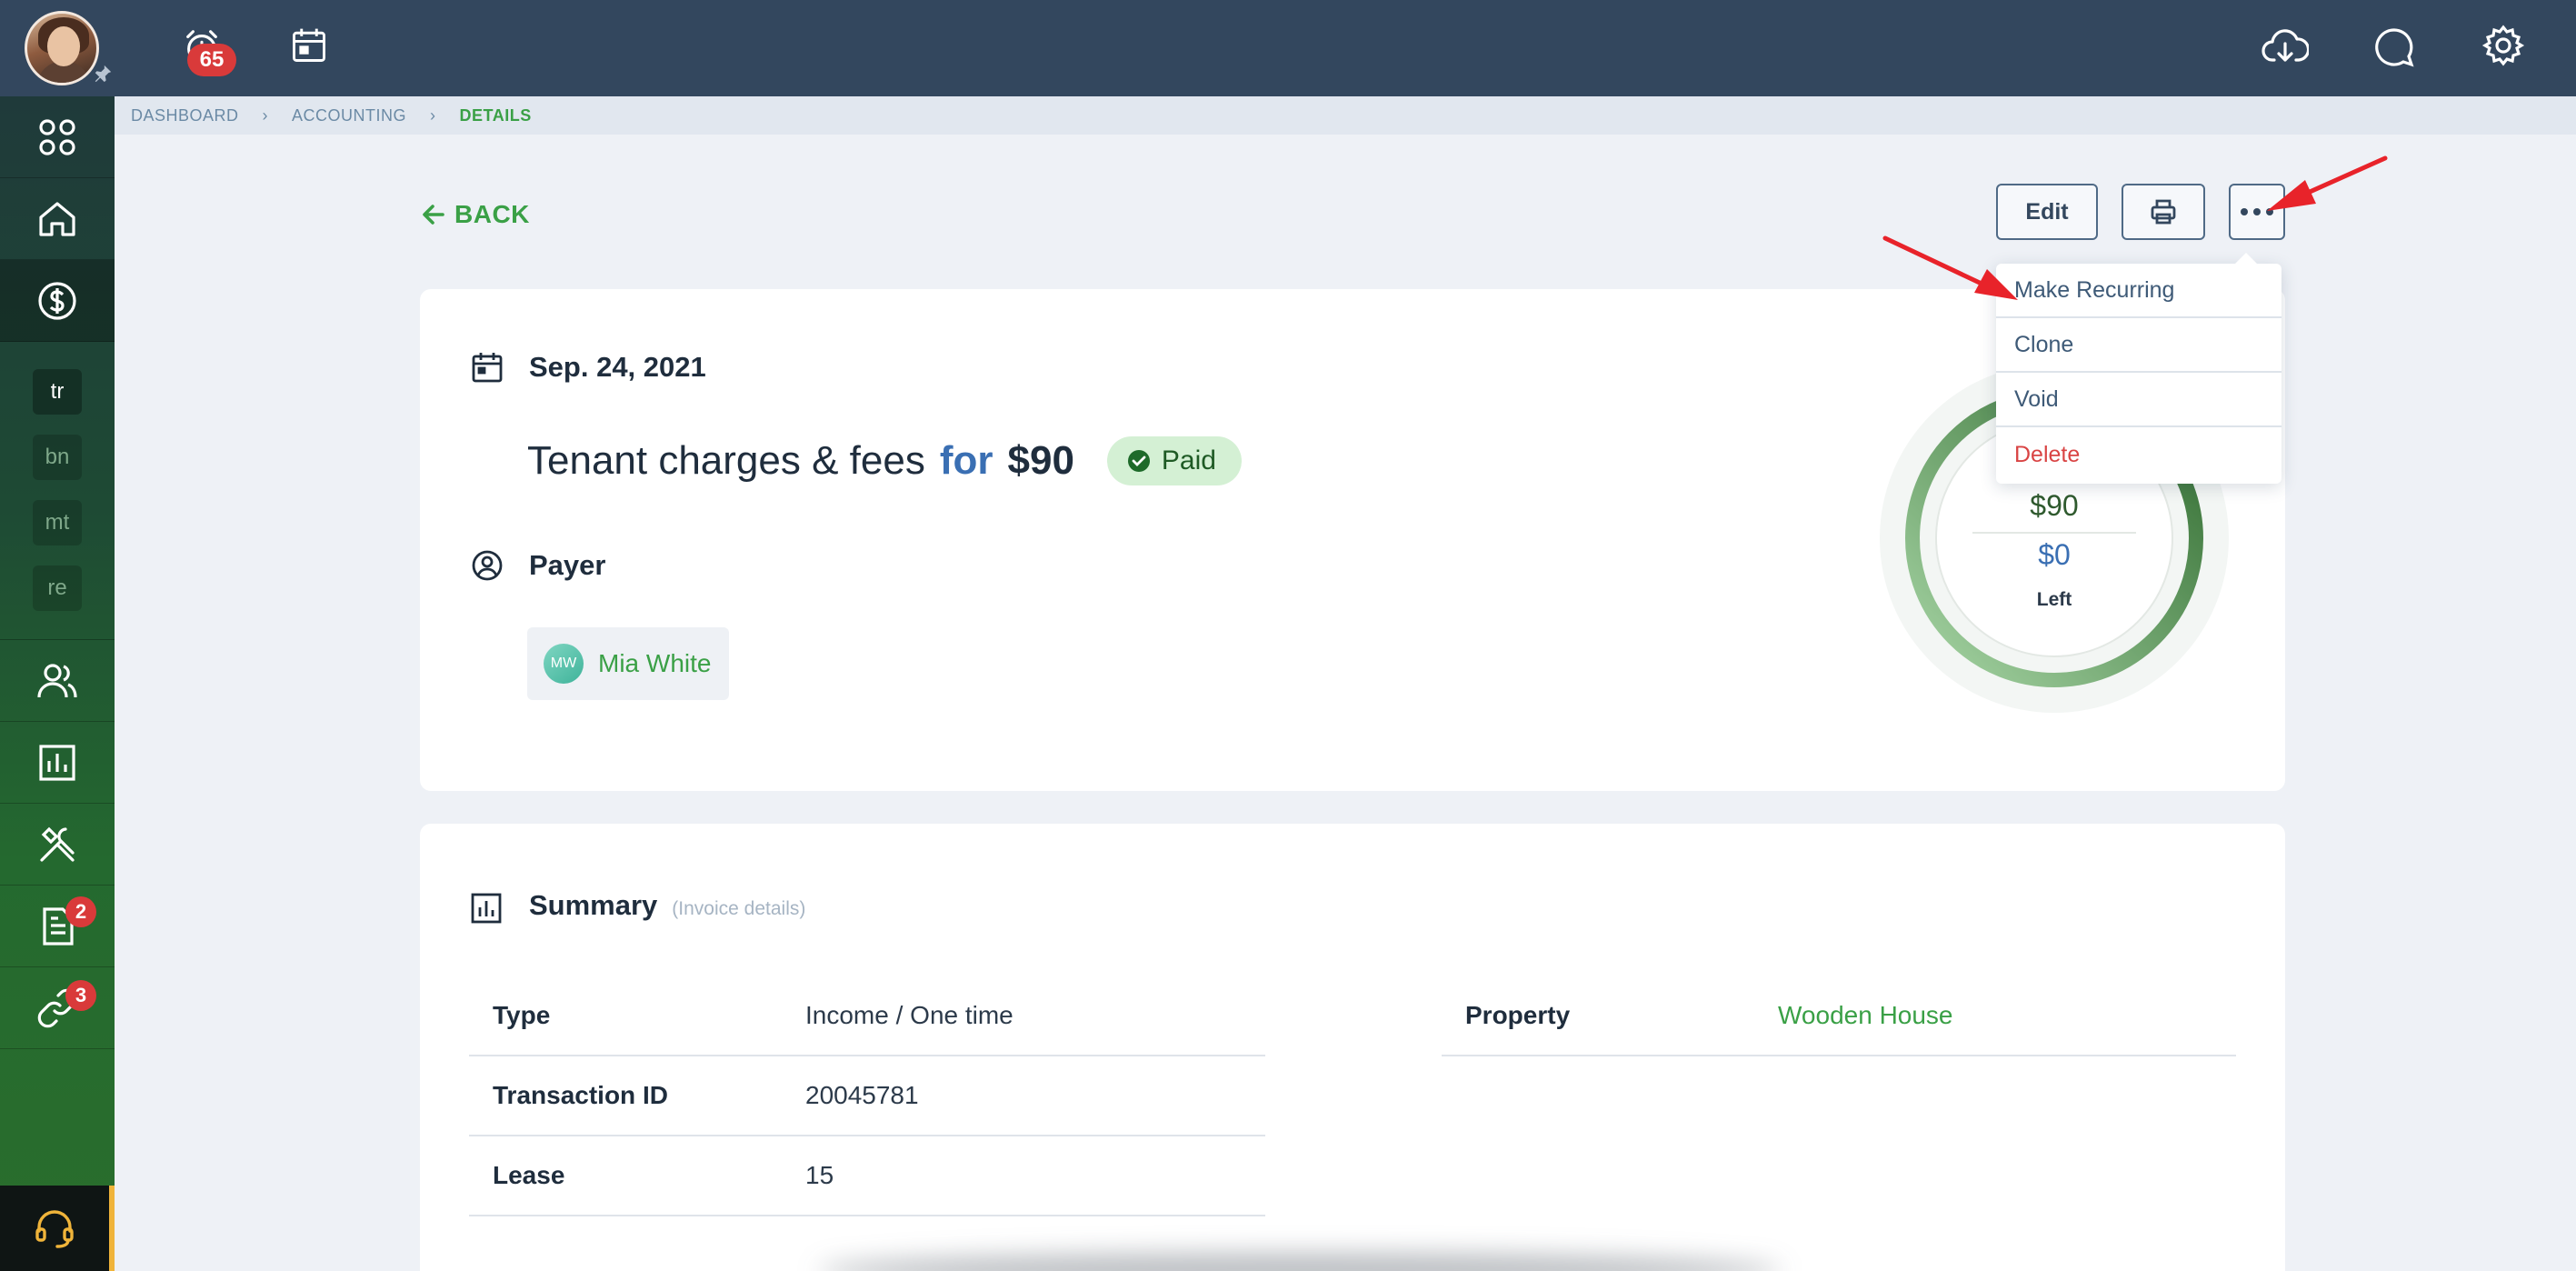 The image size is (2576, 1271). What do you see at coordinates (1950, 267) in the screenshot?
I see `annotation-arrow-make-recurring` at bounding box center [1950, 267].